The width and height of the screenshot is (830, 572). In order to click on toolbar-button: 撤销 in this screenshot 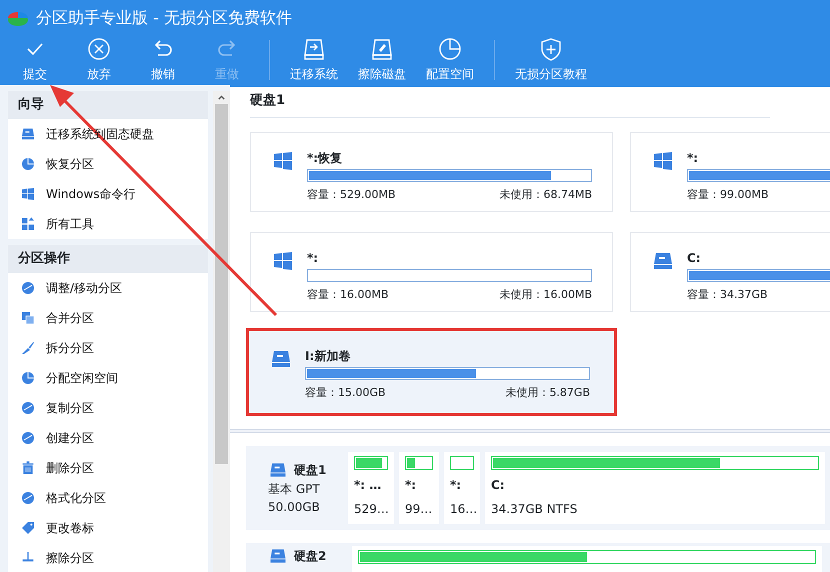, I will do `click(163, 60)`.